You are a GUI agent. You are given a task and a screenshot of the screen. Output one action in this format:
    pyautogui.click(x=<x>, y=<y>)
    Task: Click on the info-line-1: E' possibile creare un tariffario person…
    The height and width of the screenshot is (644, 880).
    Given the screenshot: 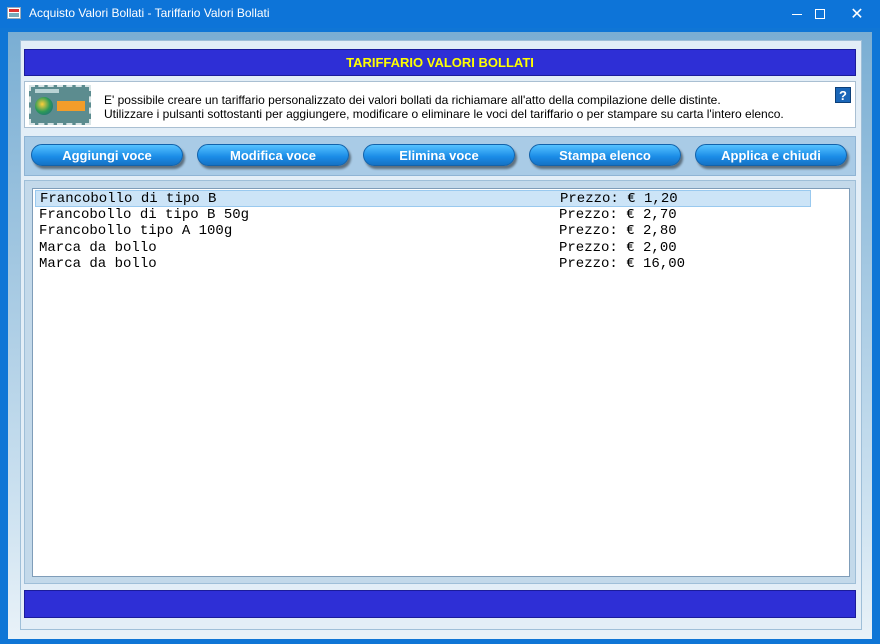 What is the action you would take?
    pyautogui.click(x=412, y=100)
    